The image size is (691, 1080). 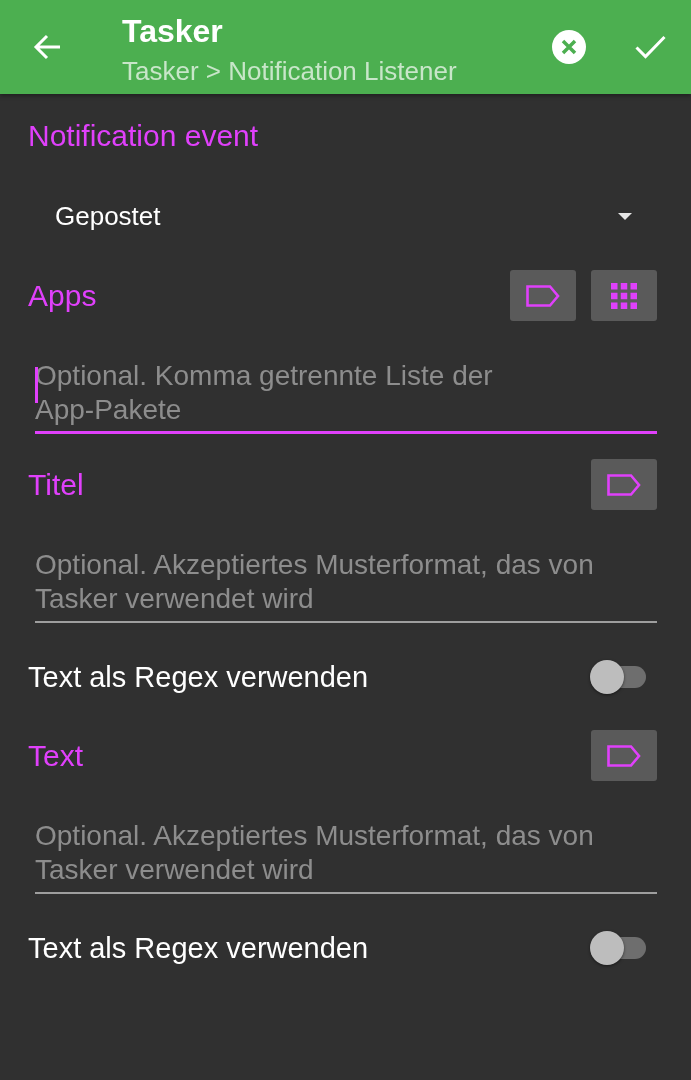 What do you see at coordinates (56, 484) in the screenshot?
I see `field-label: Titel` at bounding box center [56, 484].